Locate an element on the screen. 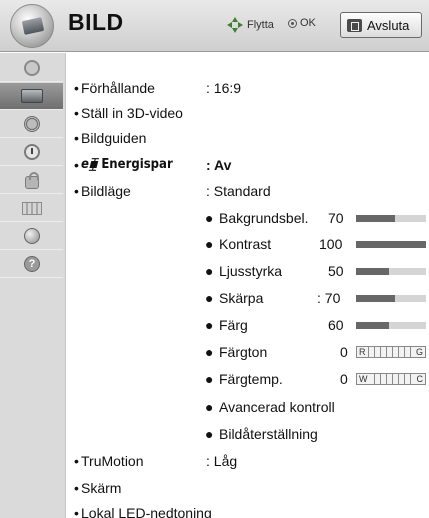 The height and width of the screenshot is (518, 429). sidebar-item-support: ? is located at coordinates (31, 264).